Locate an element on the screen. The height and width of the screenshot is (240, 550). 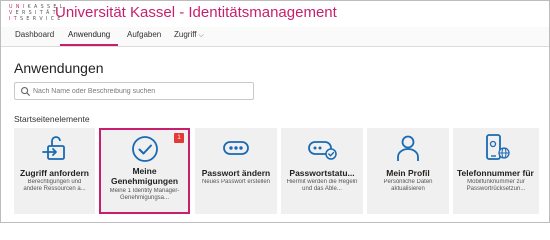
active-tab-indicator is located at coordinates (89, 45).